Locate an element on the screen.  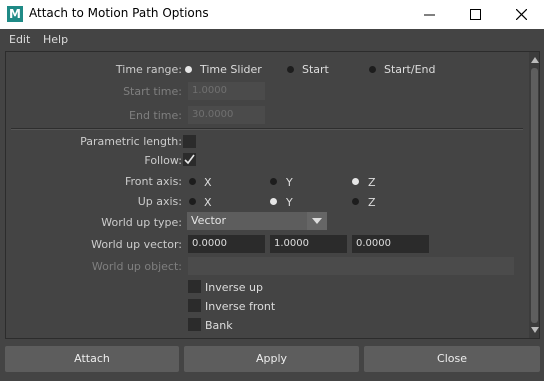
world-up-vector-x-field: 0.0000 is located at coordinates (226, 244).